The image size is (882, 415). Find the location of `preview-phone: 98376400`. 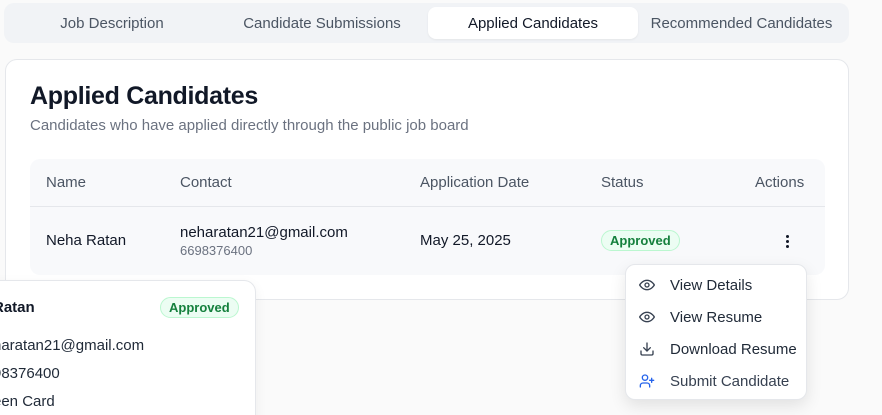

preview-phone: 98376400 is located at coordinates (30, 373).